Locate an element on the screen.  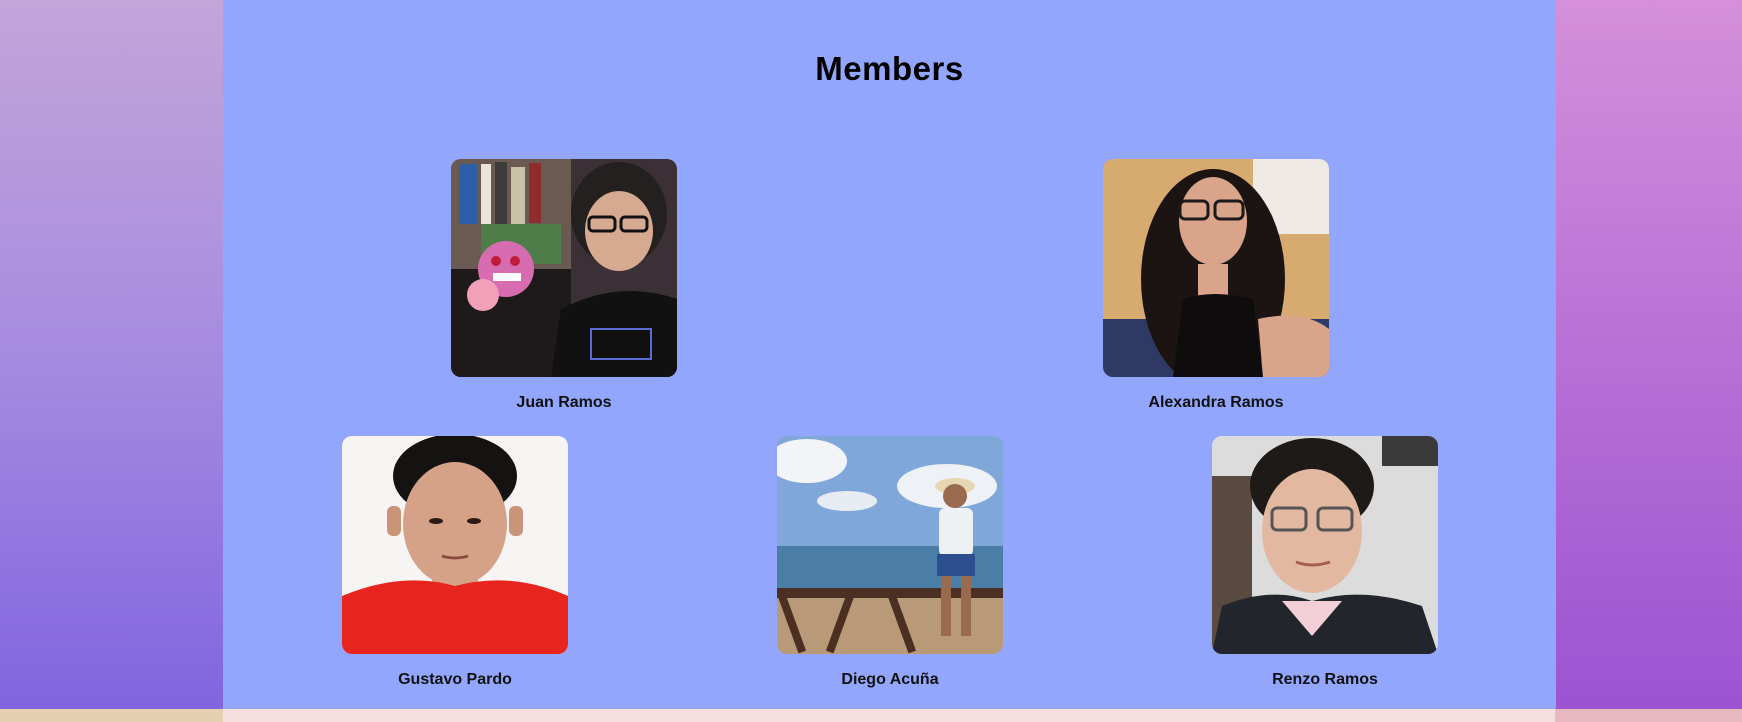
member-name: Renzo Ramos is located at coordinates (1325, 679).